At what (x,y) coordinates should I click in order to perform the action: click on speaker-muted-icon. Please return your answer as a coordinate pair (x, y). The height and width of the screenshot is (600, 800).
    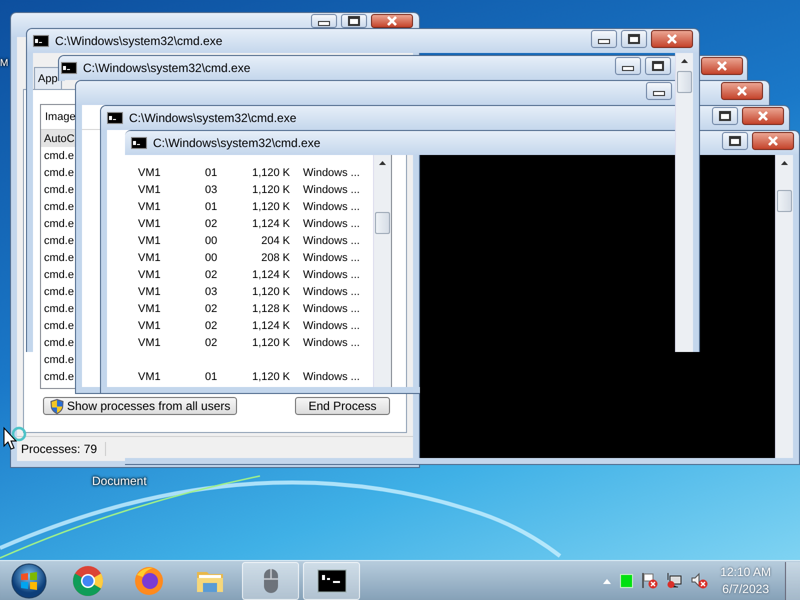
    Looking at the image, I should click on (699, 580).